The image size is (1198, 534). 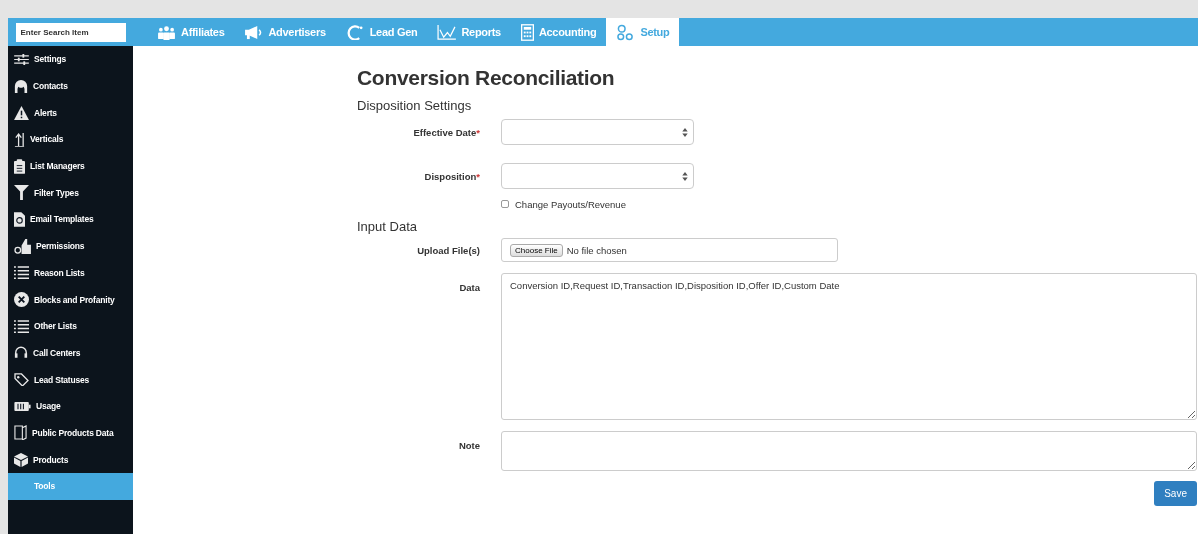 What do you see at coordinates (70, 139) in the screenshot?
I see `sidebar-item: Verticals` at bounding box center [70, 139].